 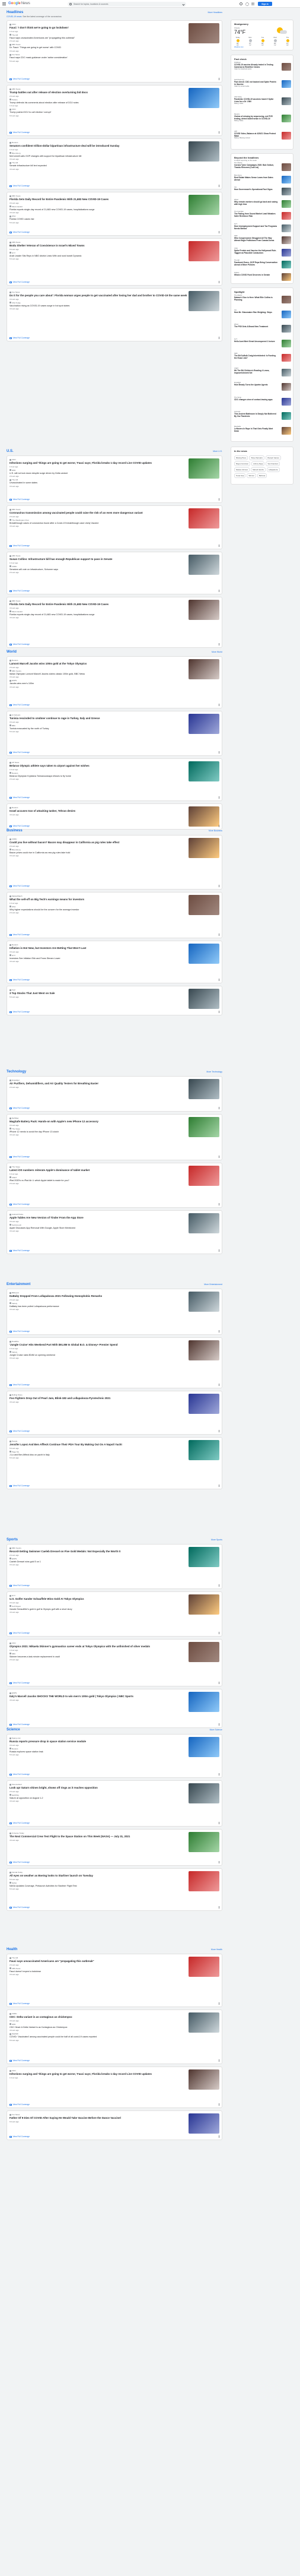 What do you see at coordinates (14, 1559) in the screenshot?
I see `source-name: ESPN` at bounding box center [14, 1559].